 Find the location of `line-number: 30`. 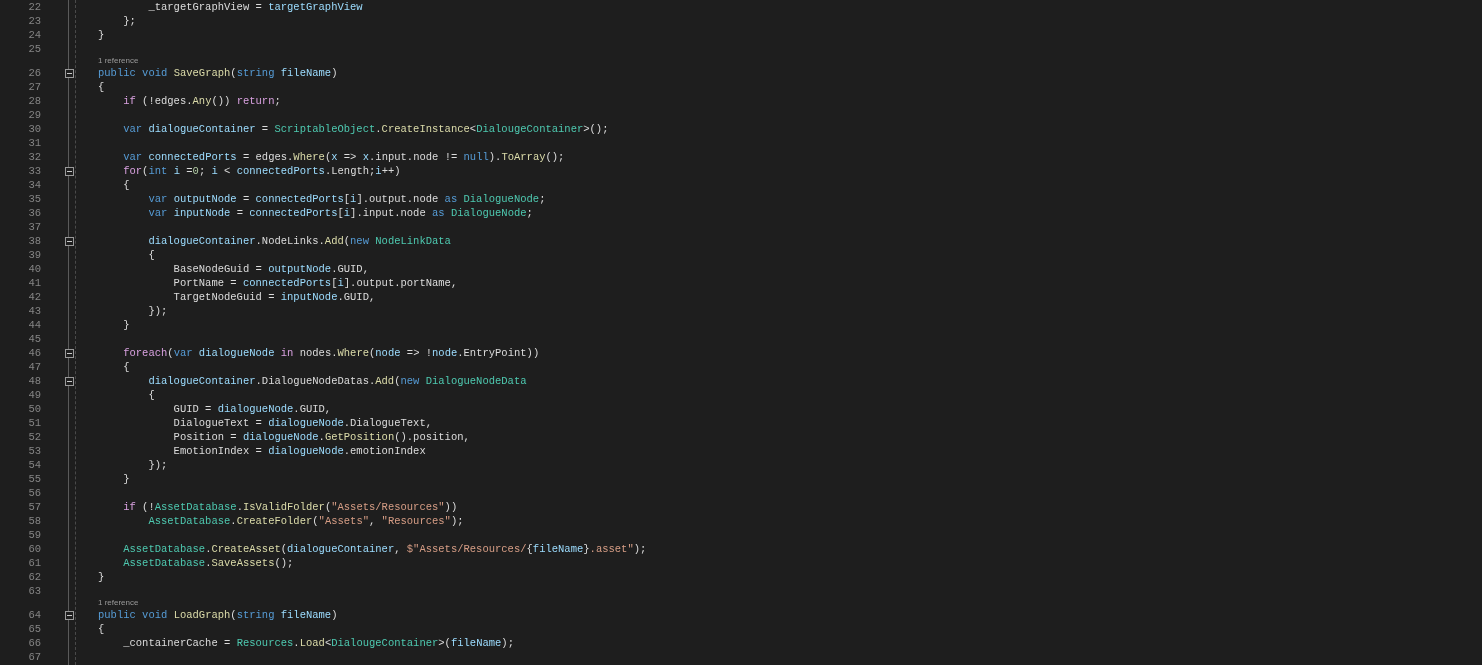

line-number: 30 is located at coordinates (34, 129).